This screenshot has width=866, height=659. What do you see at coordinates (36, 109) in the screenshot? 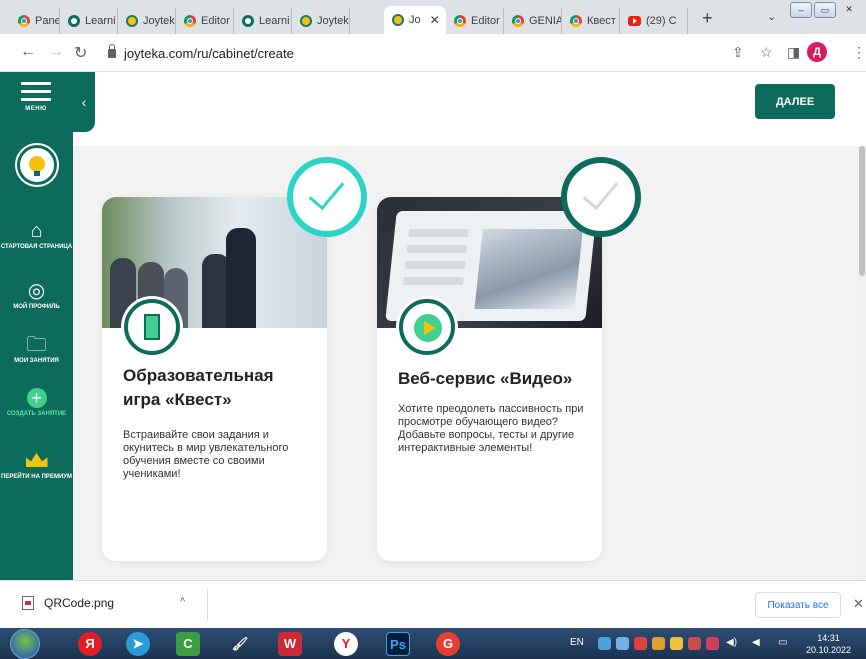
I see `menu-label: МЕНЮ` at bounding box center [36, 109].